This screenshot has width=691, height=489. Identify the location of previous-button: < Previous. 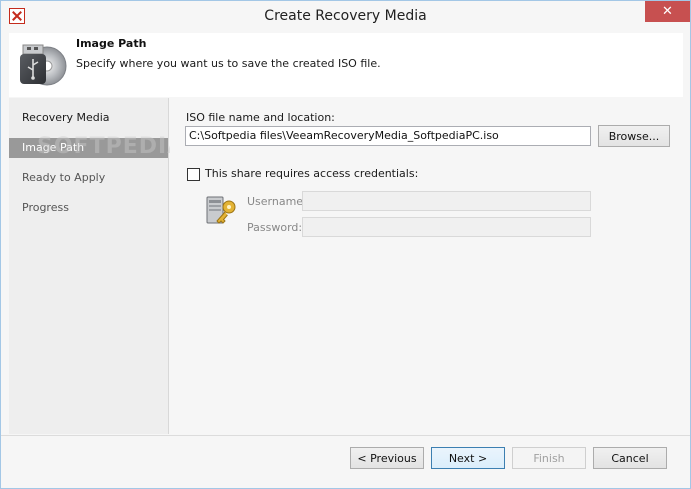
(387, 458).